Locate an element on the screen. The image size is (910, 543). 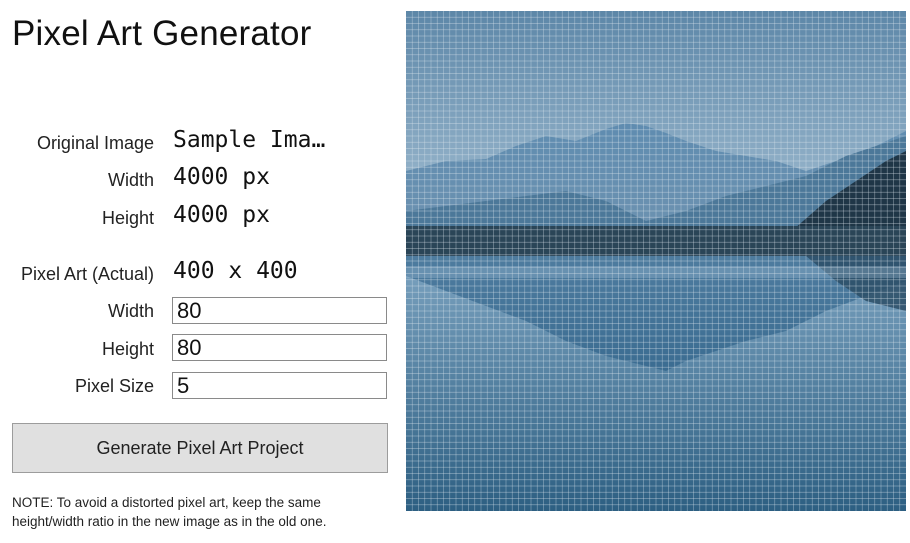
pixel-size-input is located at coordinates (279, 385).